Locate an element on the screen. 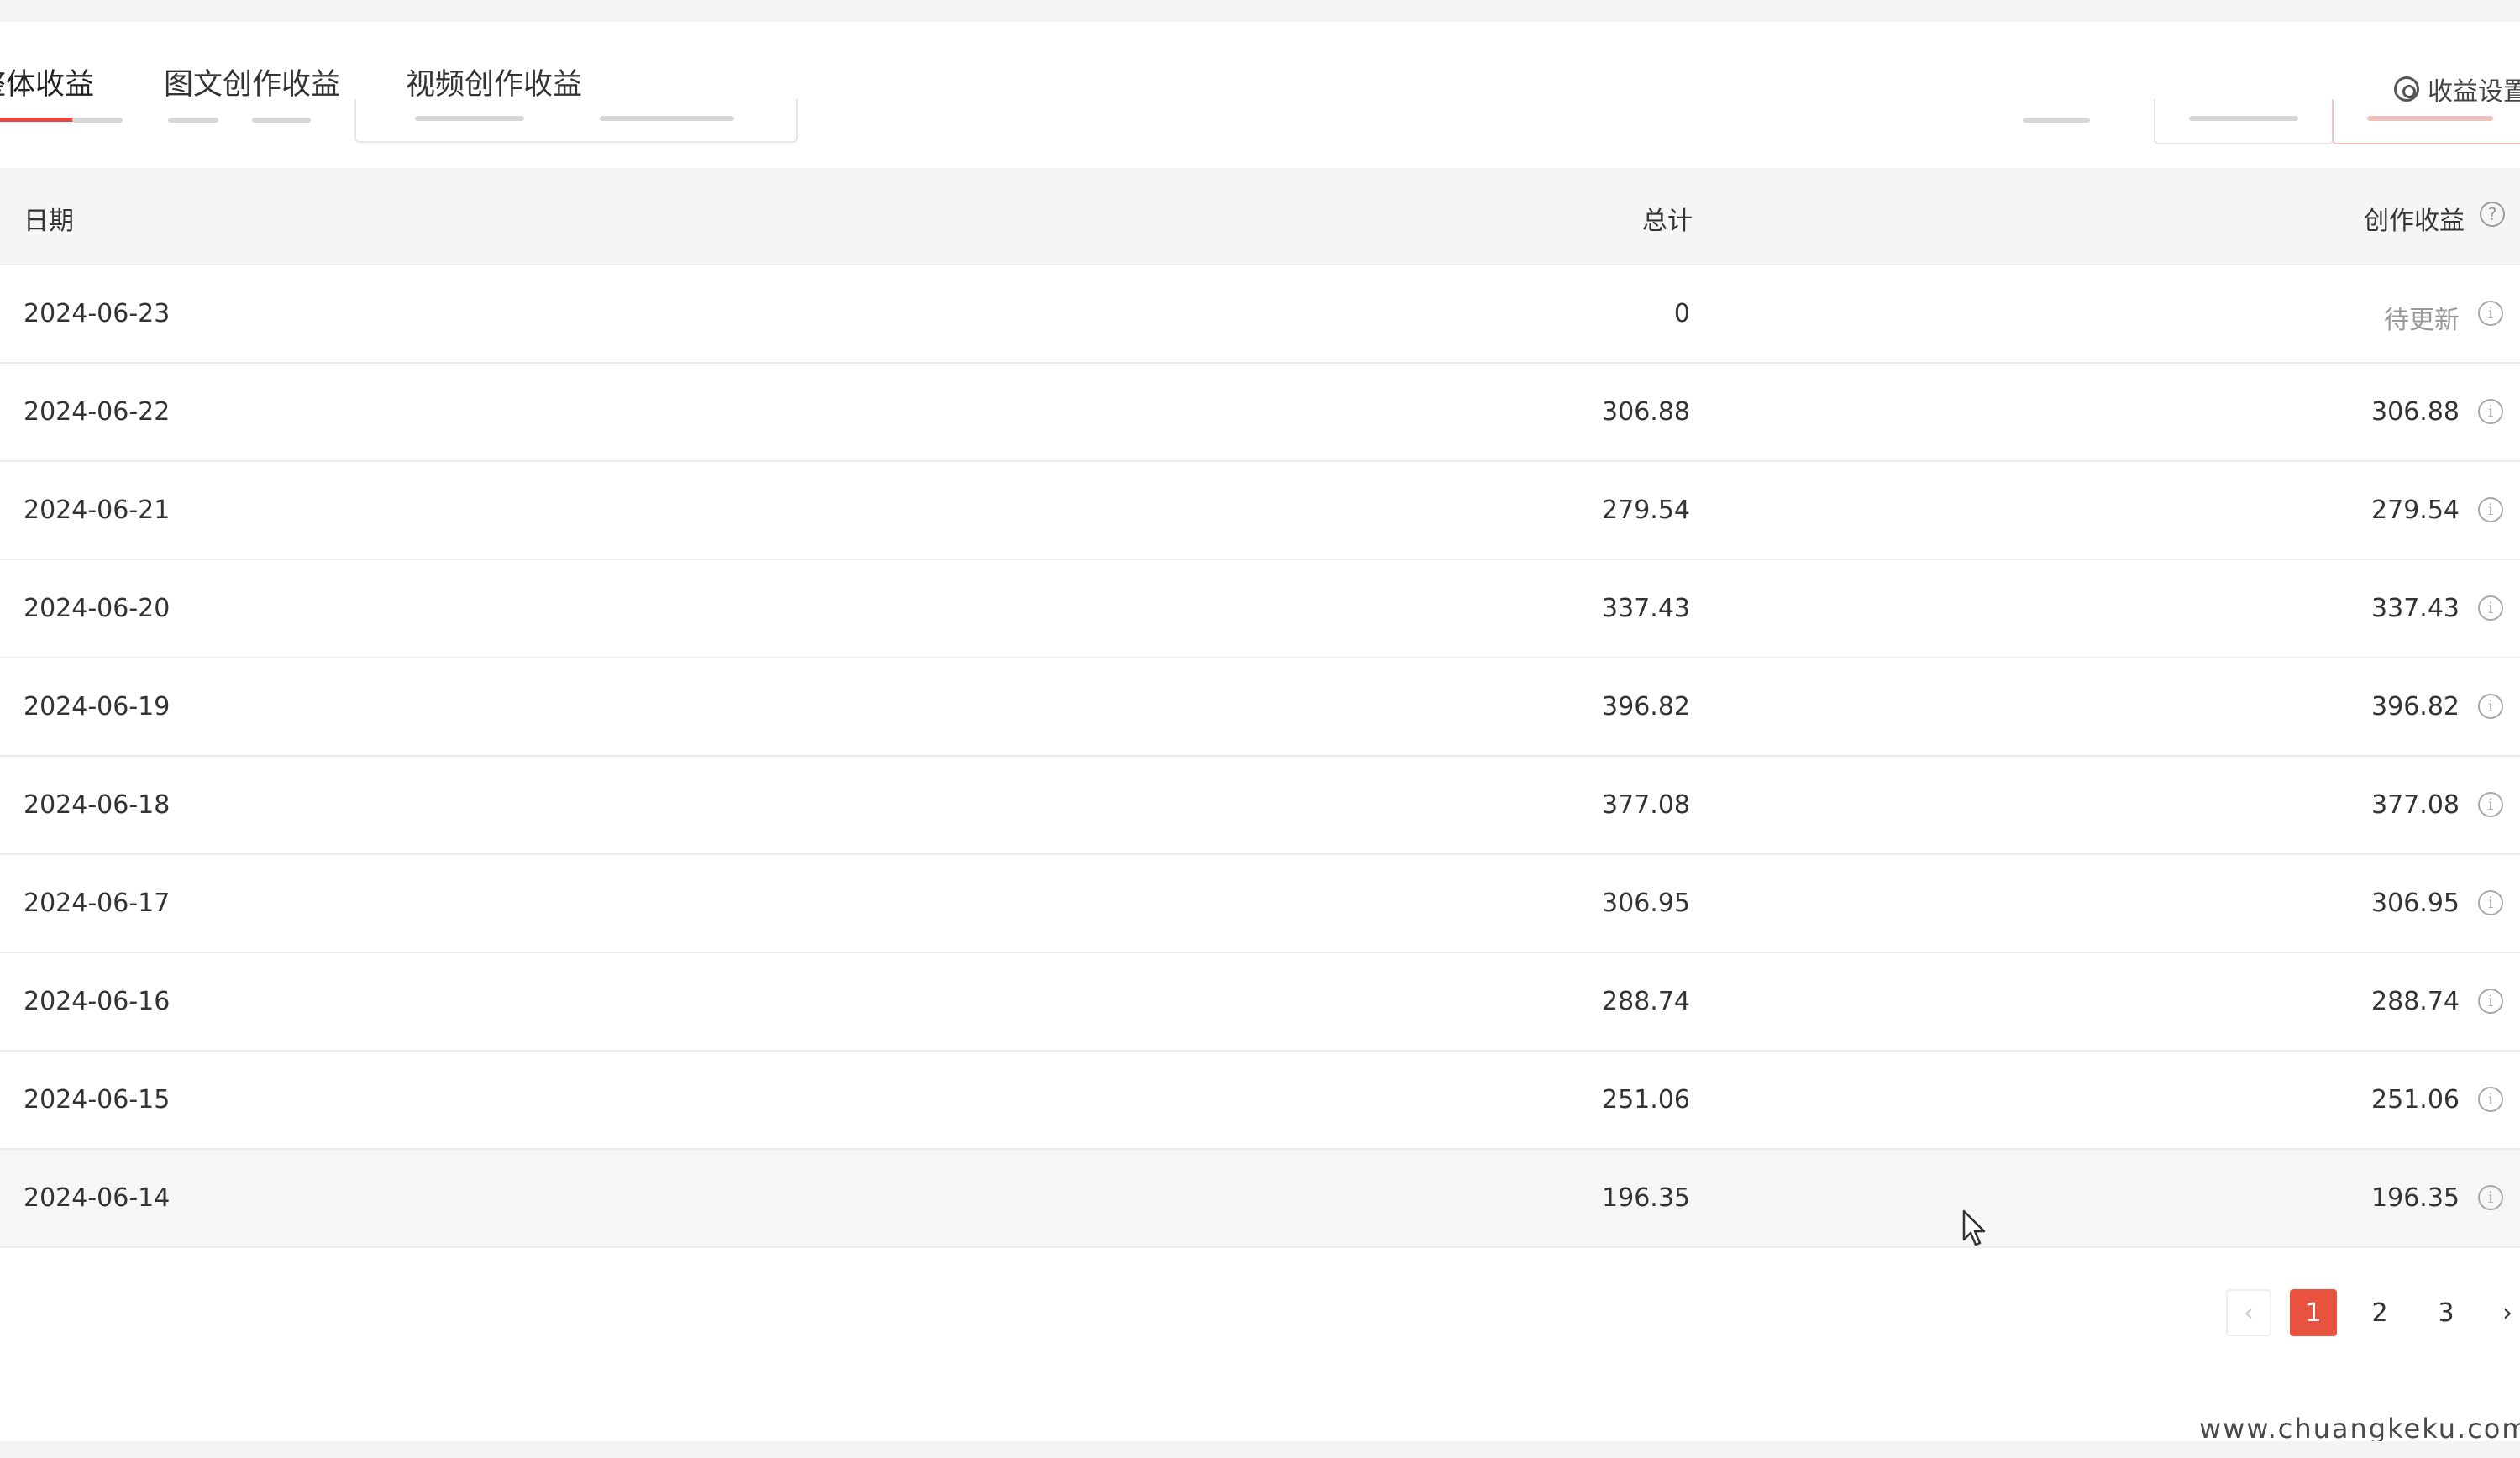 Image resolution: width=2520 pixels, height=1458 pixels. pagination-page-2: 2 is located at coordinates (2379, 1312).